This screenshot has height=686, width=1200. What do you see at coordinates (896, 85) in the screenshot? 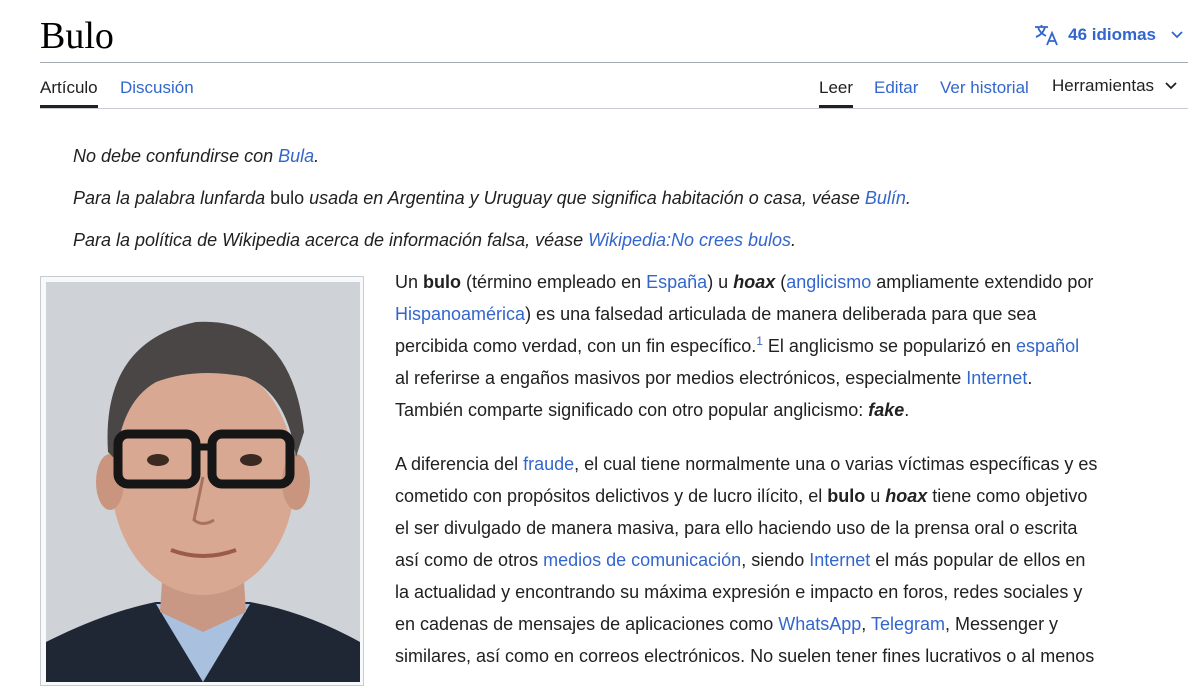
I see `tab-edit: Editar` at bounding box center [896, 85].